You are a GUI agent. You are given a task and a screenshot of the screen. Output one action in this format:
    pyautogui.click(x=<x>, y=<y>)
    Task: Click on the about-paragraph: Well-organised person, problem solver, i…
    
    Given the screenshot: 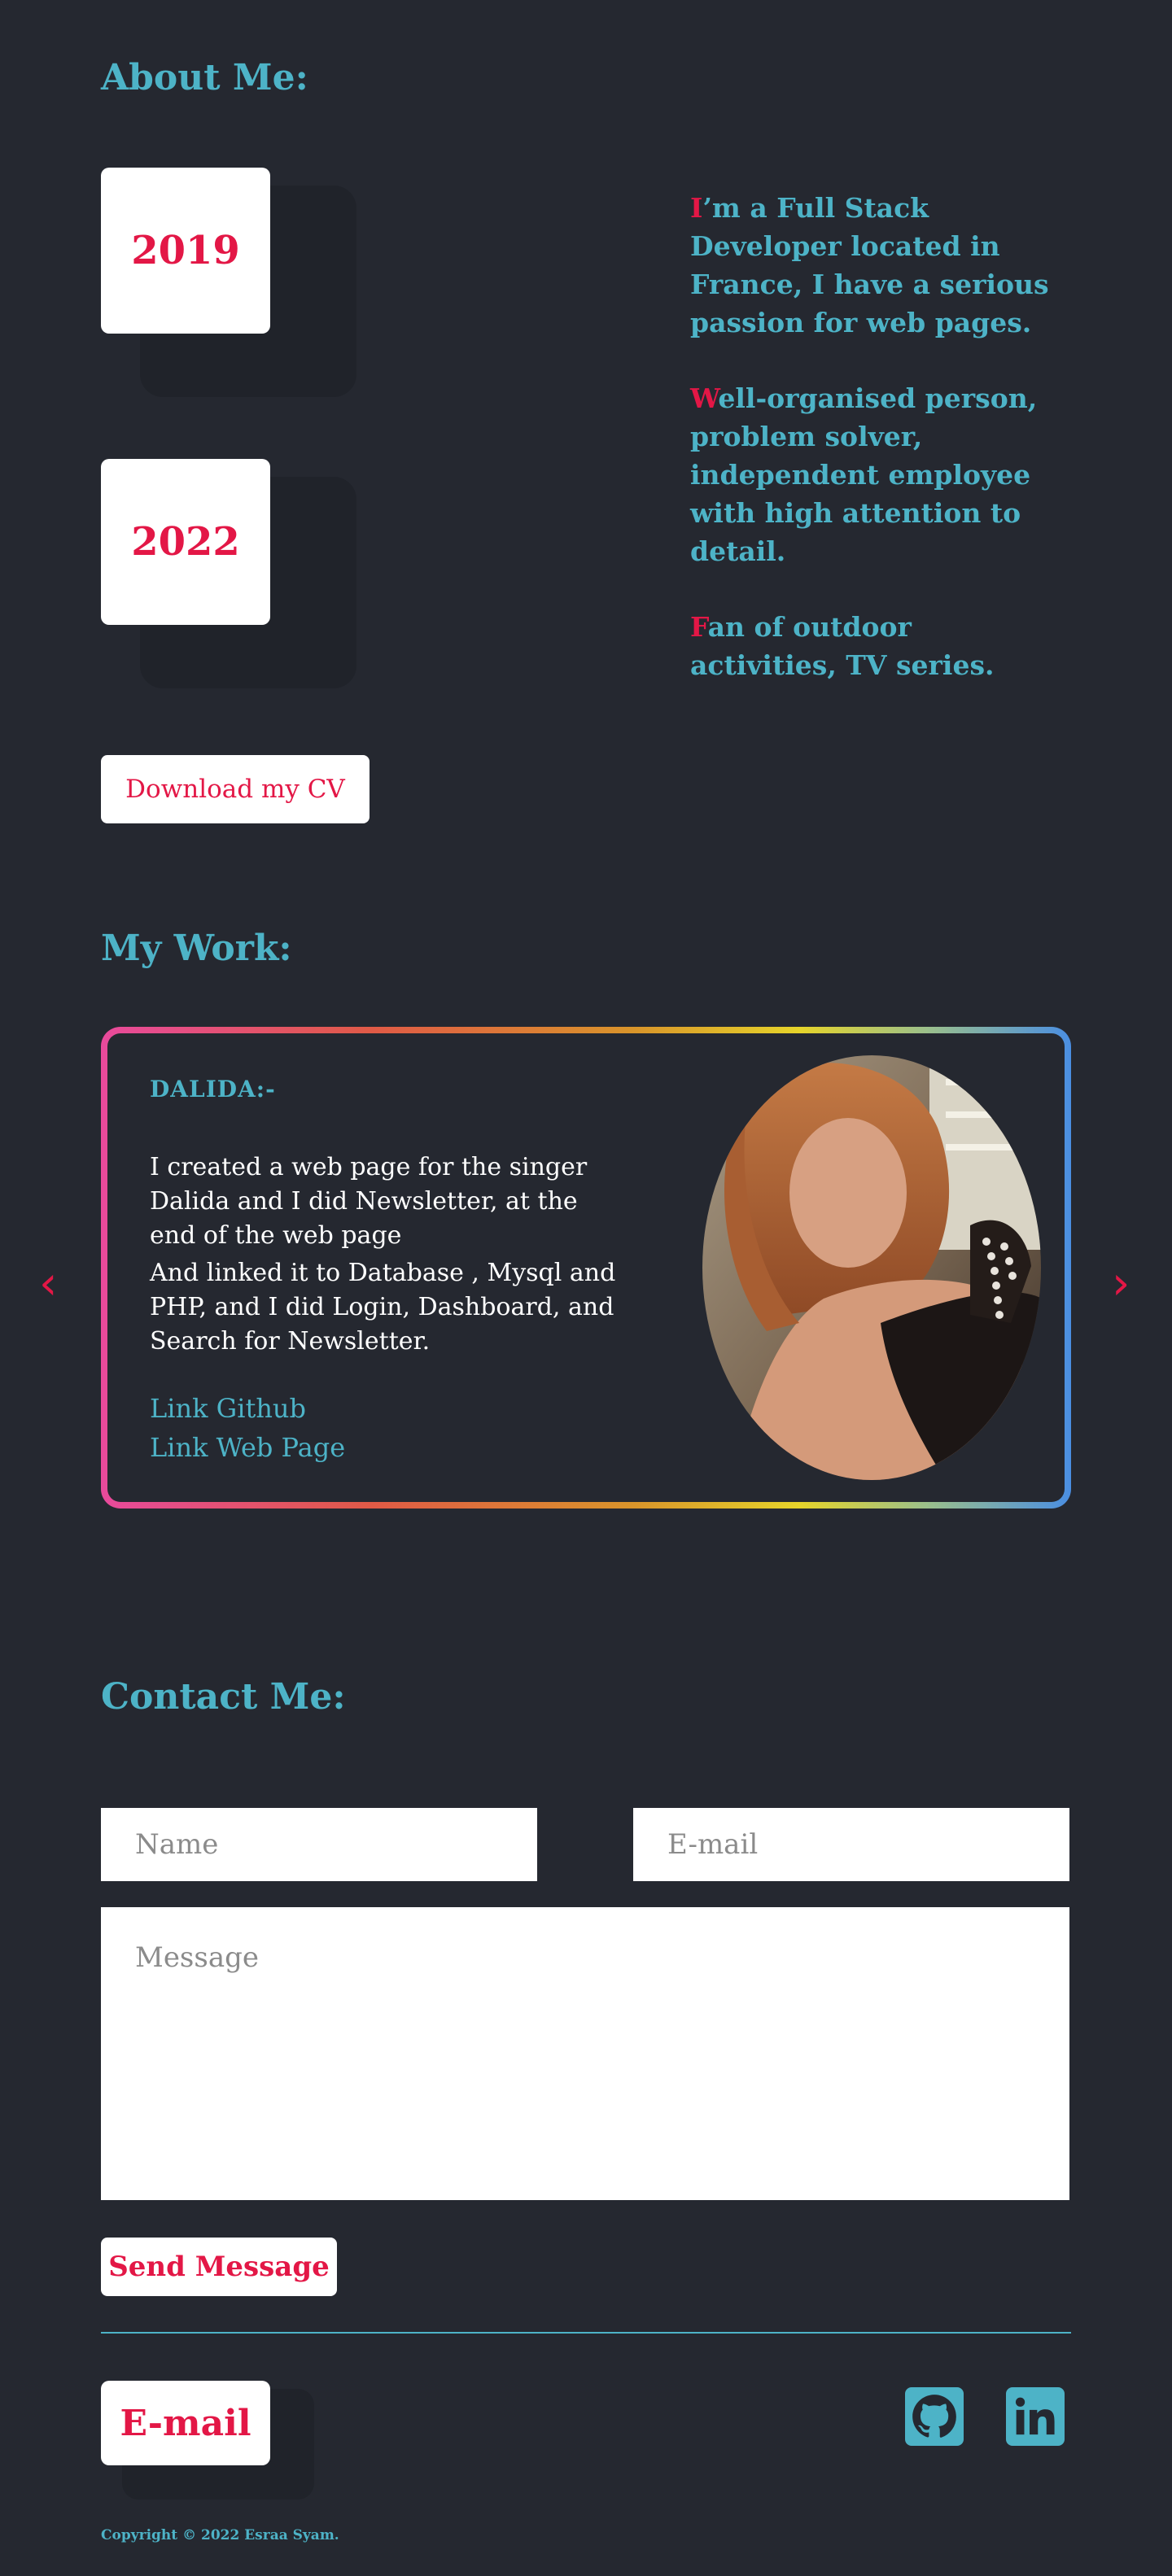 What is the action you would take?
    pyautogui.click(x=877, y=474)
    